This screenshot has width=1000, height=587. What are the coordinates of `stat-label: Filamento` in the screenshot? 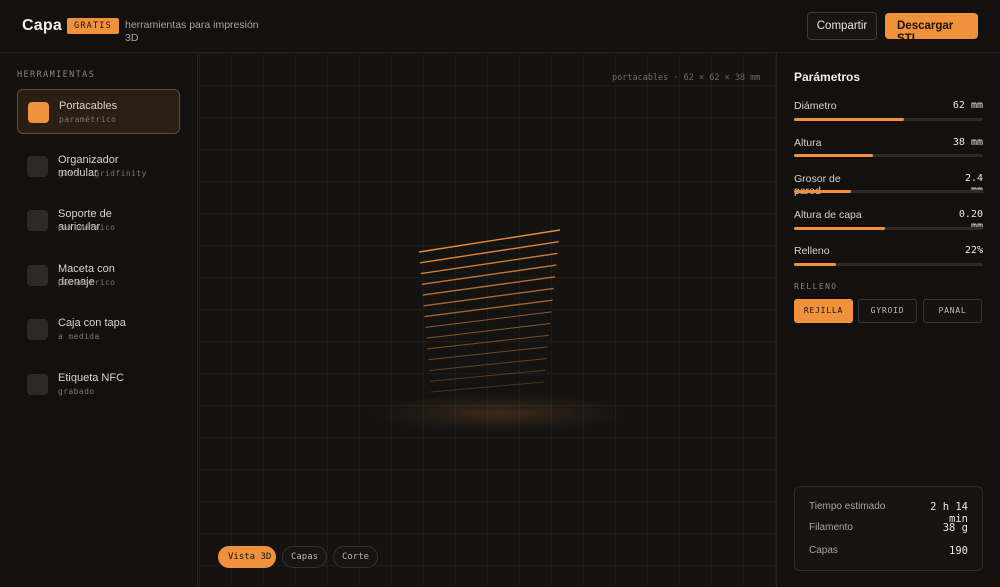 It's located at (831, 527).